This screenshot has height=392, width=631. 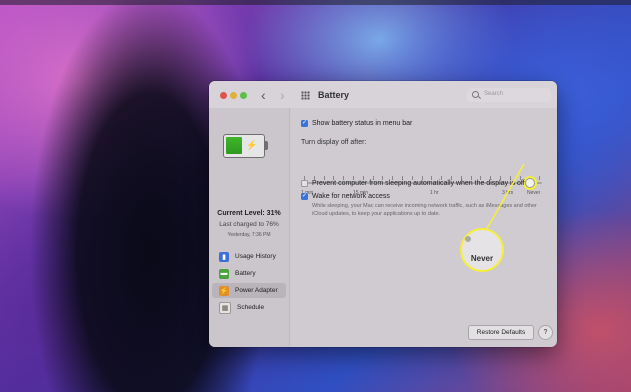 I want to click on sidebar-item-label: Battery, so click(x=245, y=273).